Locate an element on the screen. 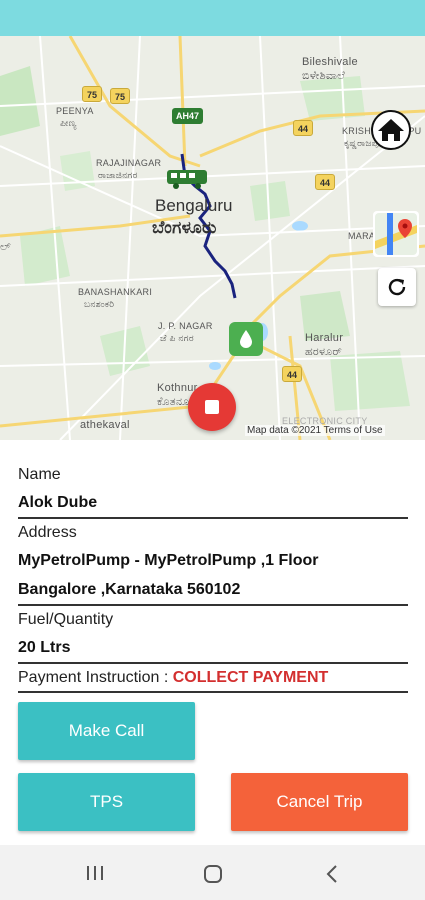 The image size is (425, 900). map-label-bileshivale-kn: ಬಿಳೇಶಿವಾಲೆ is located at coordinates (324, 76).